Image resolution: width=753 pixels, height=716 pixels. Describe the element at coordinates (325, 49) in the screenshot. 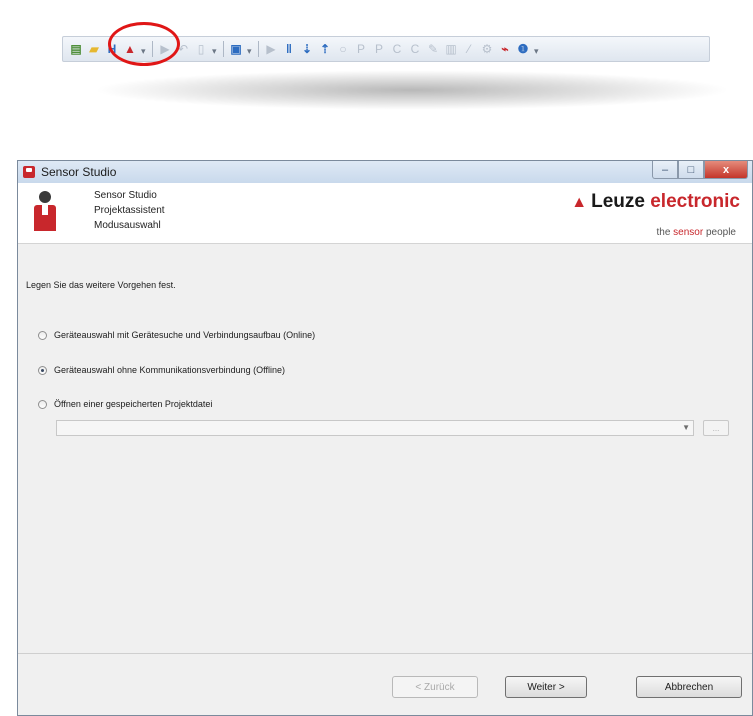

I see `upload-icon: ⇡` at that location.